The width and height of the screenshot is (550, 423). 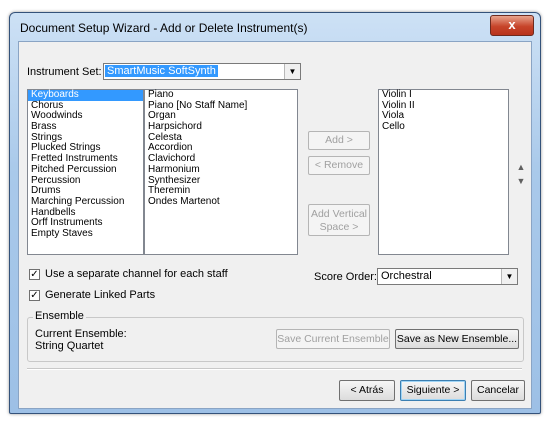 I want to click on add-vertical-space-label-1: Add Vertical, so click(x=339, y=214).